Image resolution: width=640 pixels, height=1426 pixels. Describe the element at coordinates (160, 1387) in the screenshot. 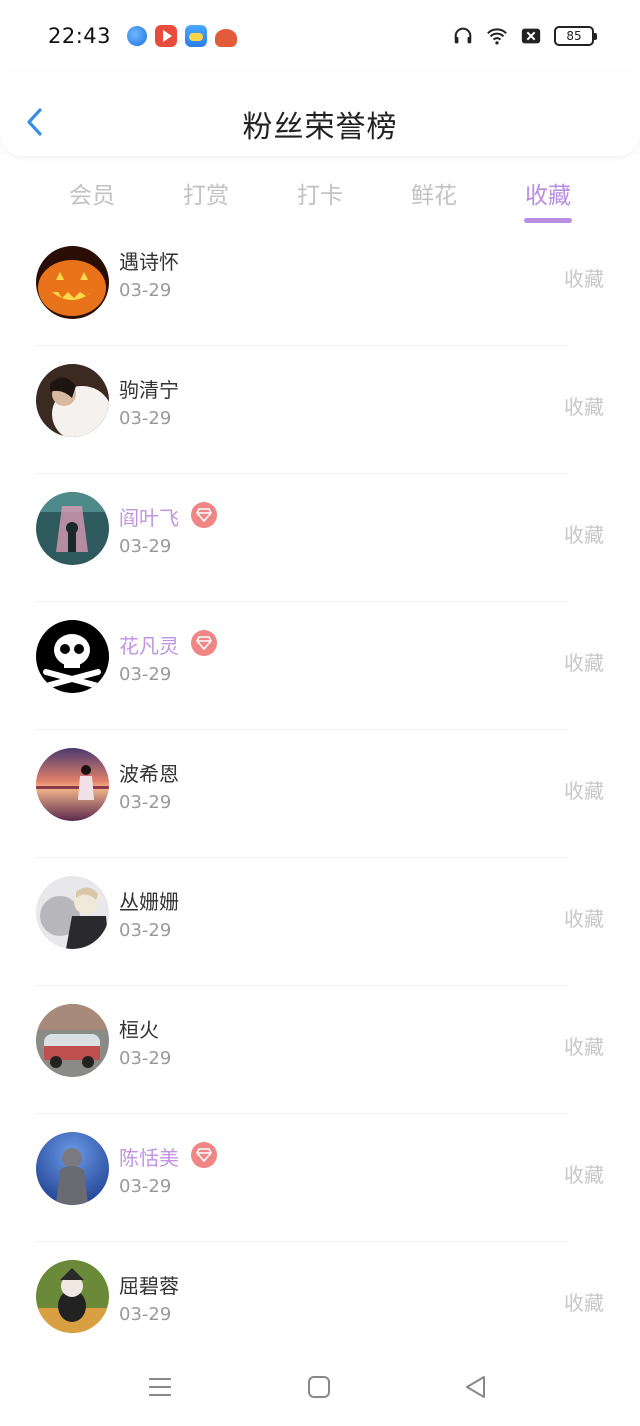

I see `menu-icon` at that location.